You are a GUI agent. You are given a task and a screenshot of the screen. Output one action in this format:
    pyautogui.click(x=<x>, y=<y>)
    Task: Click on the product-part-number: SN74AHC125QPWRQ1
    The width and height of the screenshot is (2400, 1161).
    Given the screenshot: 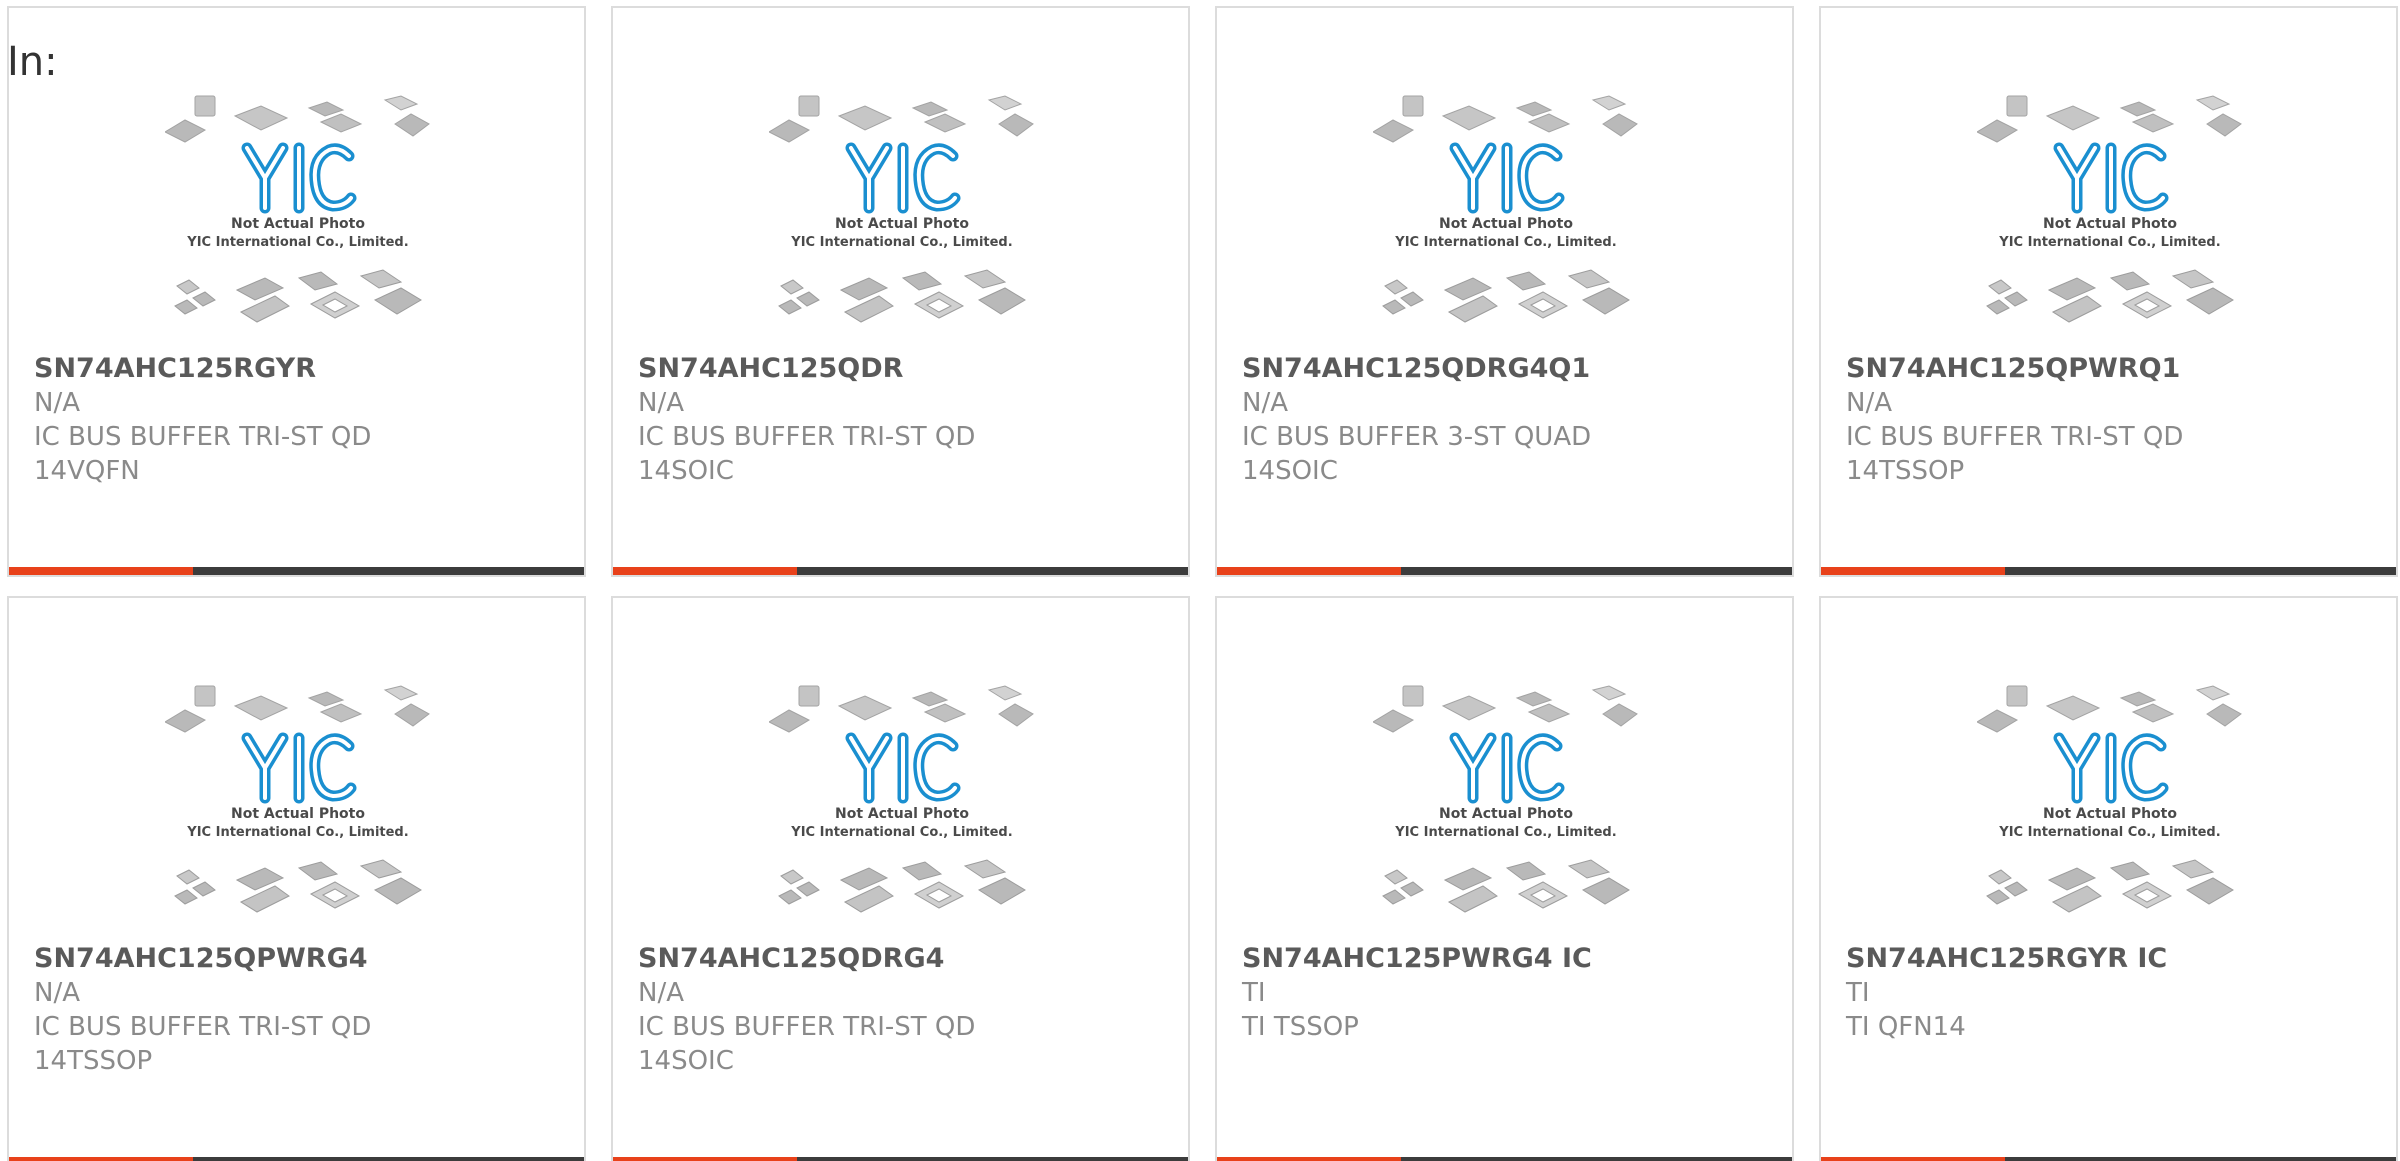 What is the action you would take?
    pyautogui.click(x=2111, y=369)
    